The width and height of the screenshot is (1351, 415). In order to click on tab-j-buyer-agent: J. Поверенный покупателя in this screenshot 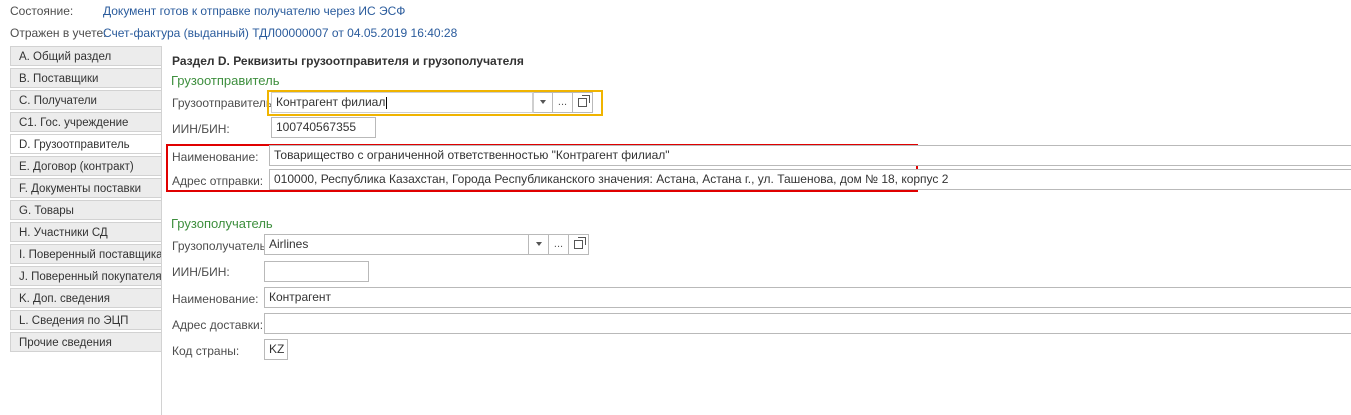, I will do `click(85, 276)`.